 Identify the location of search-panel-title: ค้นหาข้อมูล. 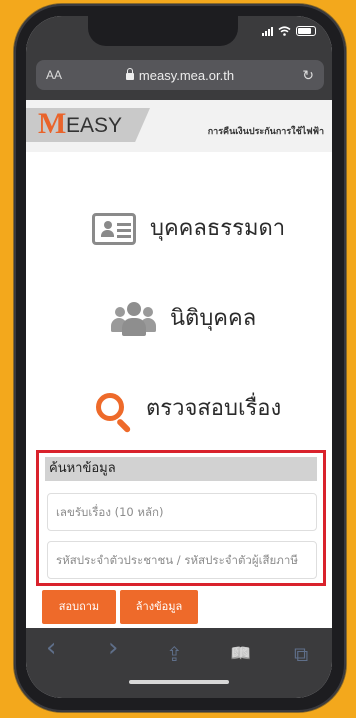
(181, 469).